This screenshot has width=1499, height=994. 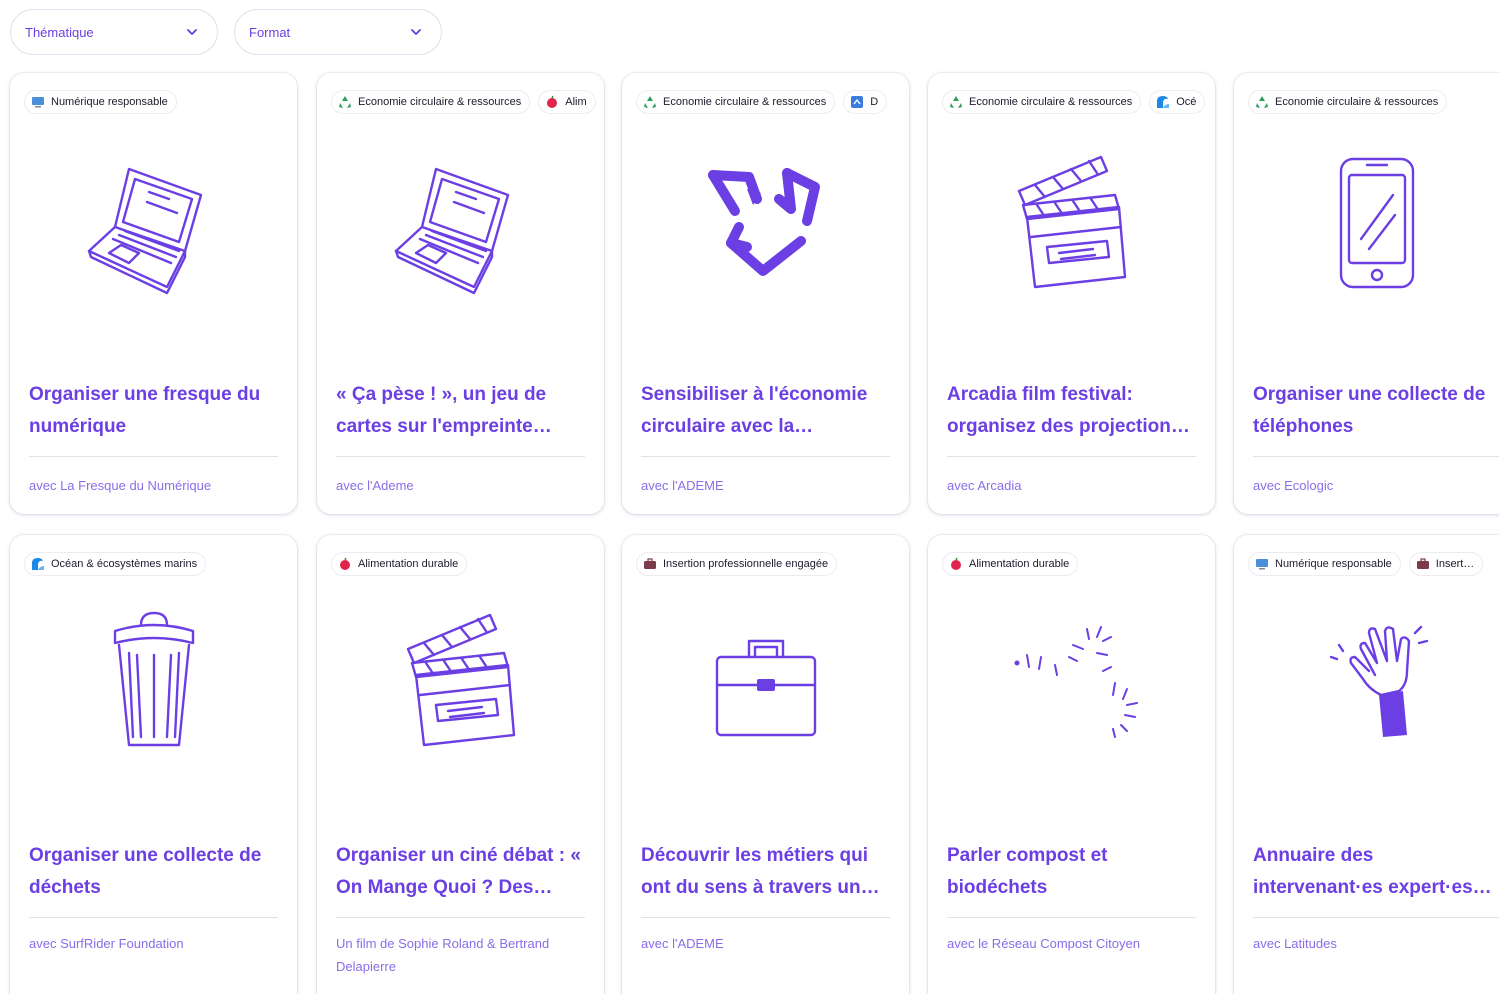 I want to click on card-author: avec SurfRider Foundation, so click(x=106, y=943).